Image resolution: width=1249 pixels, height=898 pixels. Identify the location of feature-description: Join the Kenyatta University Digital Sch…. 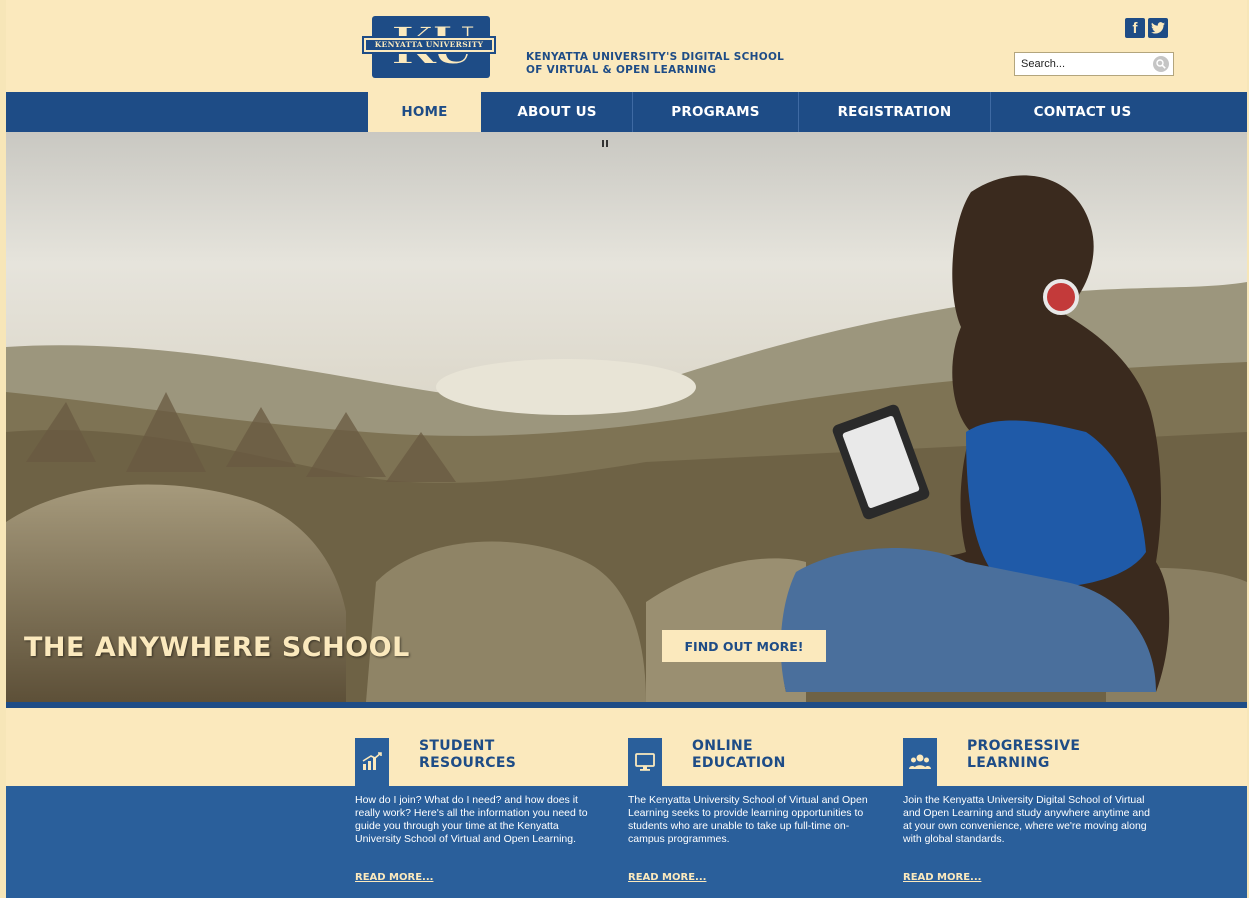
(1026, 819).